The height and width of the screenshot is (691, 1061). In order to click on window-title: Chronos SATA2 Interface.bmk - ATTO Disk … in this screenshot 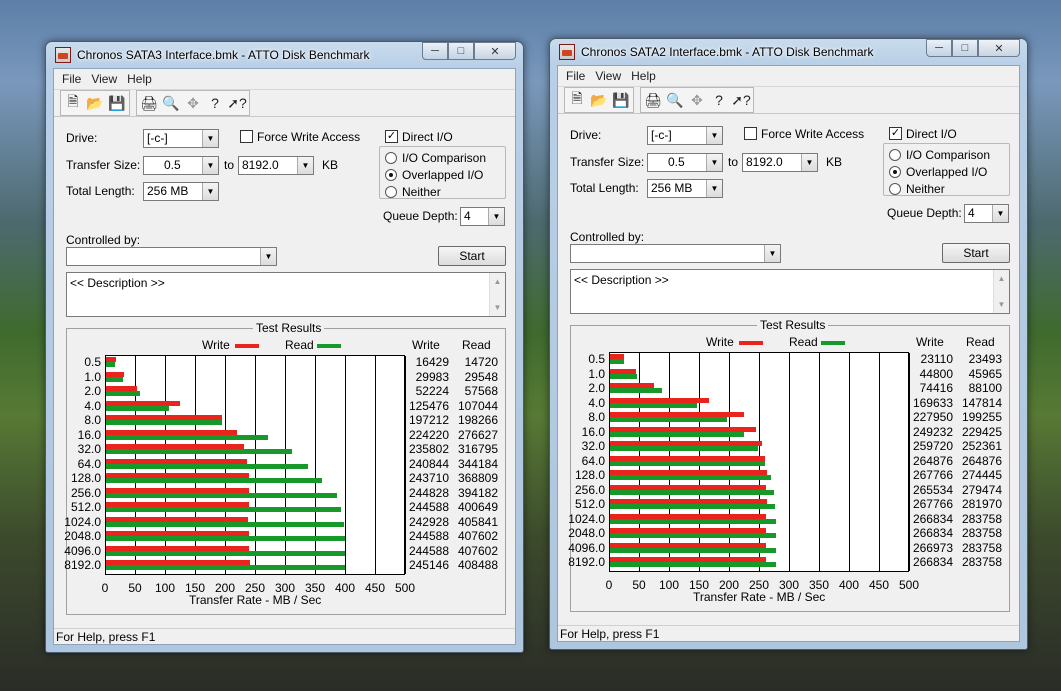, I will do `click(727, 52)`.